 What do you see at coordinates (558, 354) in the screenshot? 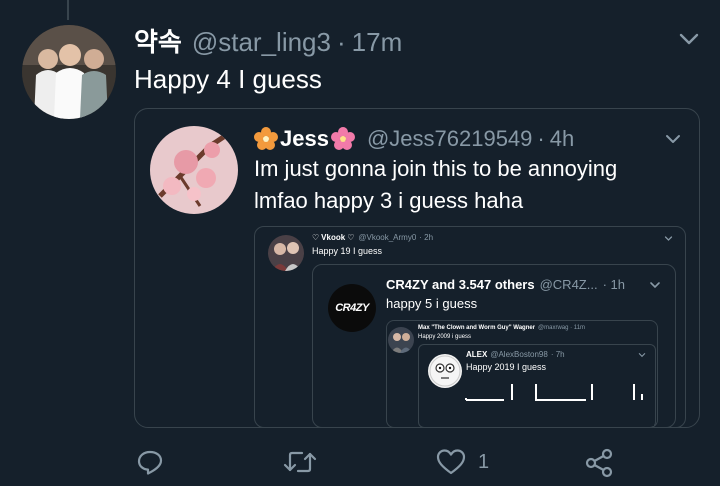
I see `timestamp: · 7h` at bounding box center [558, 354].